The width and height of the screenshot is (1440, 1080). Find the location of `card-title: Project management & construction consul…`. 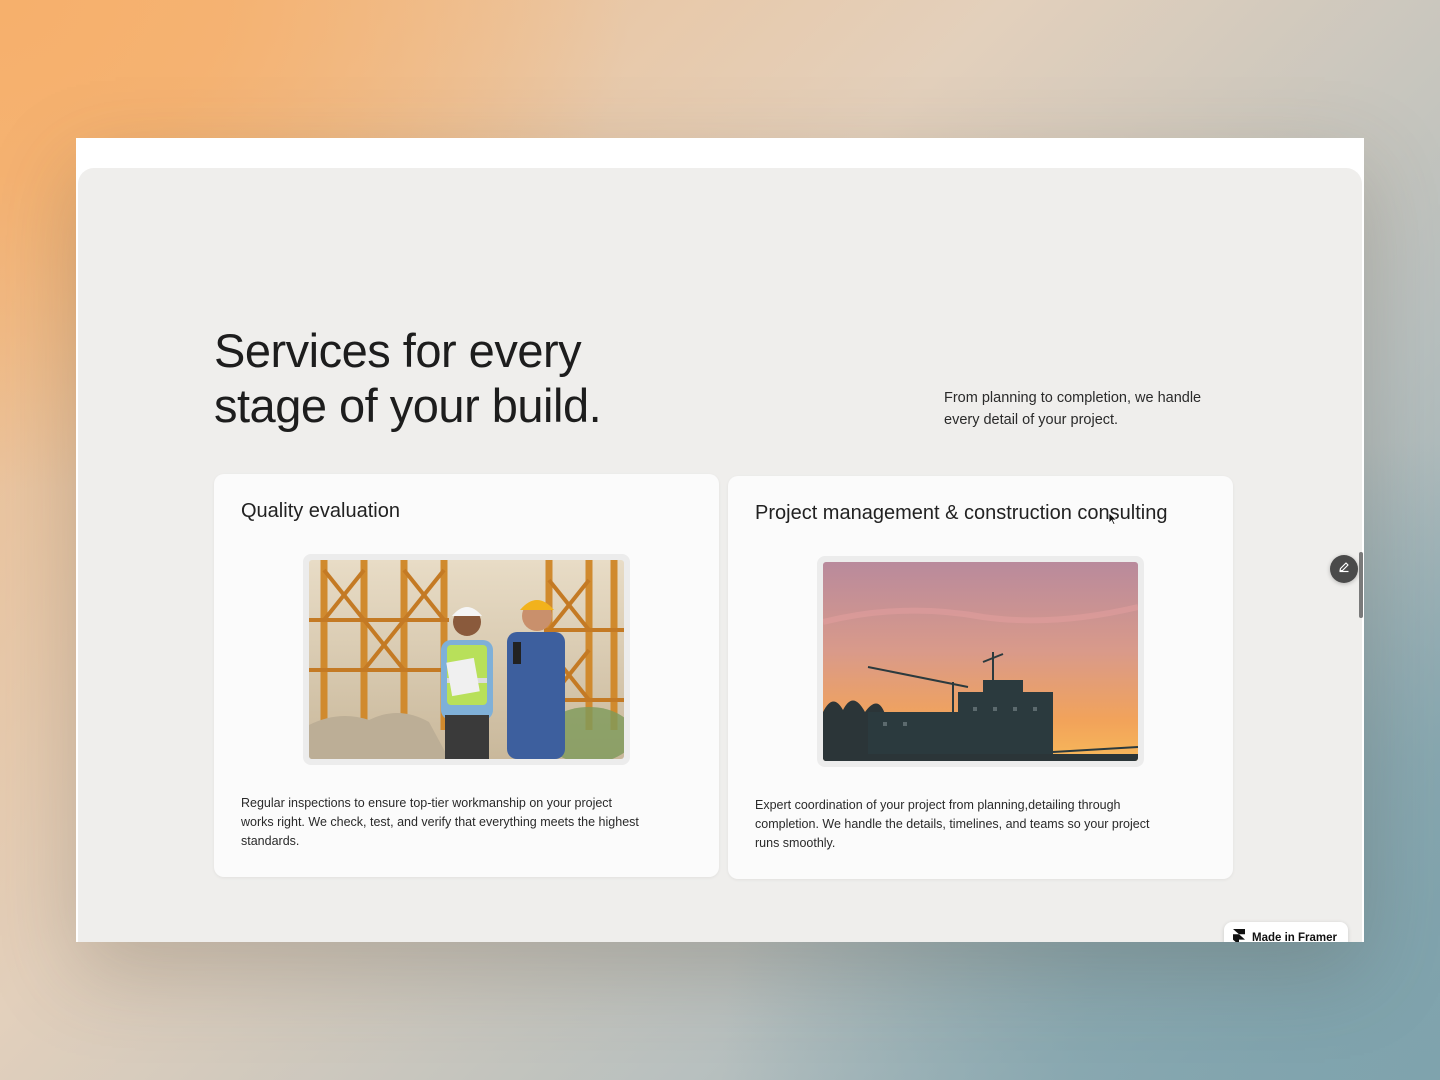

card-title: Project management & construction consul… is located at coordinates (961, 513).